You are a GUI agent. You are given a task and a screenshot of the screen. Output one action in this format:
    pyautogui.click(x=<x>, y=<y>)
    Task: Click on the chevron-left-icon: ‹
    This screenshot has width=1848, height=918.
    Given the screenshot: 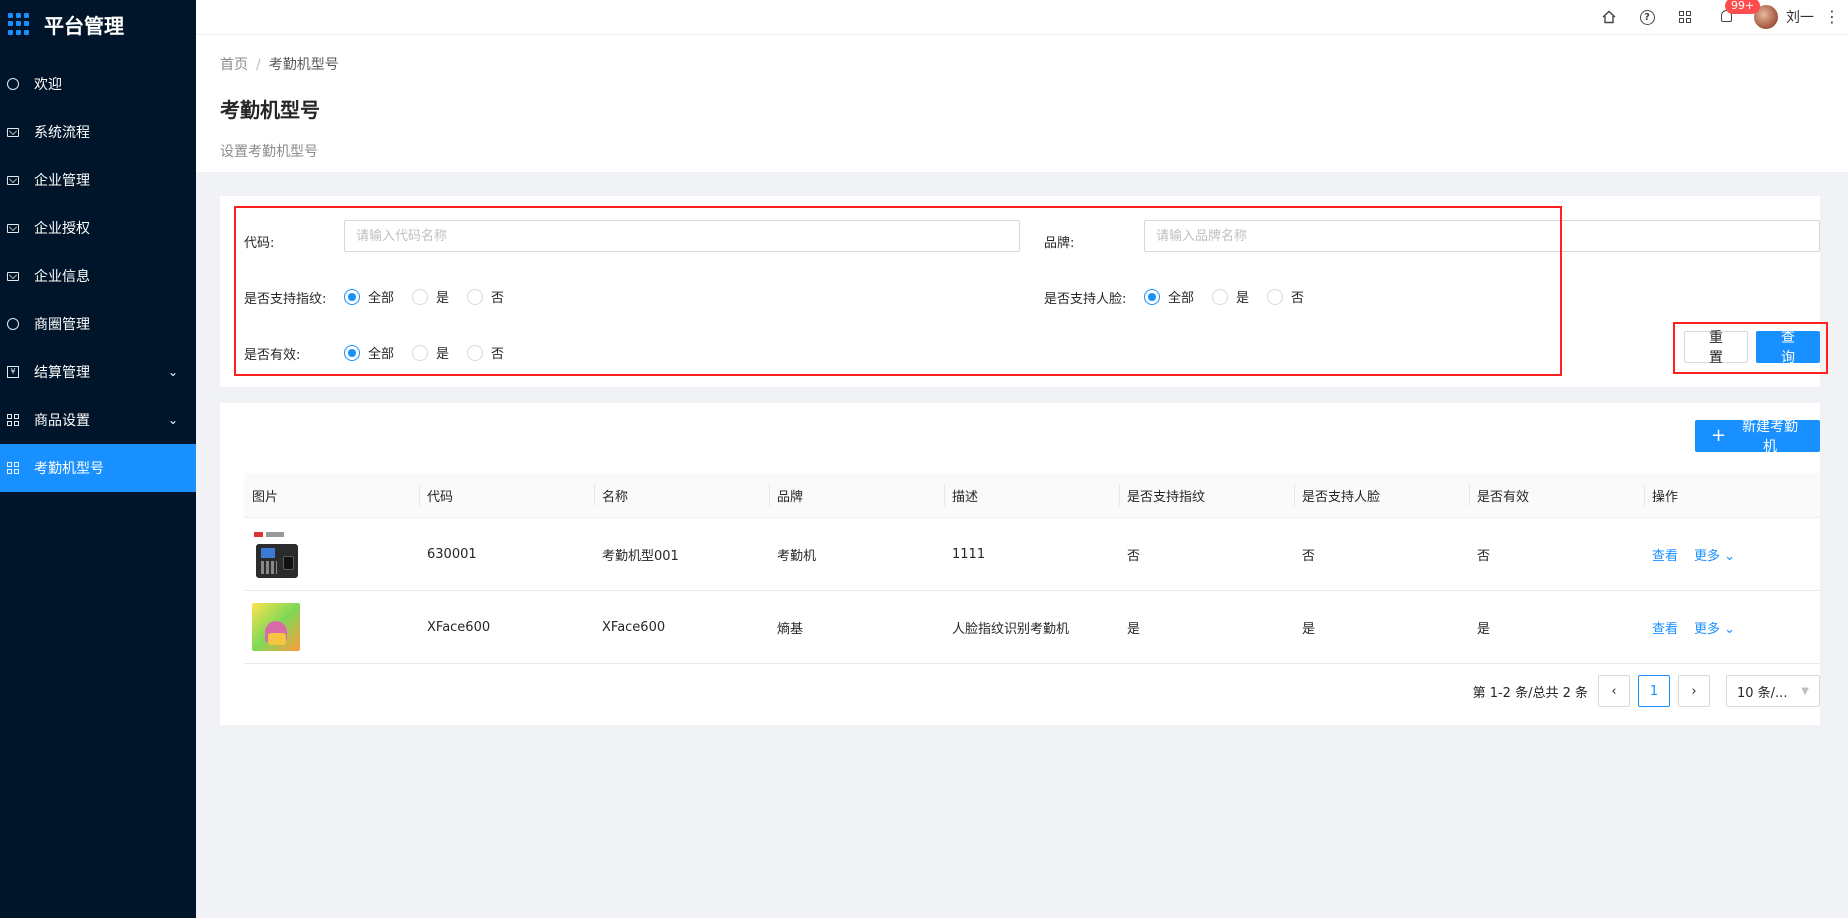 What is the action you would take?
    pyautogui.click(x=1614, y=691)
    